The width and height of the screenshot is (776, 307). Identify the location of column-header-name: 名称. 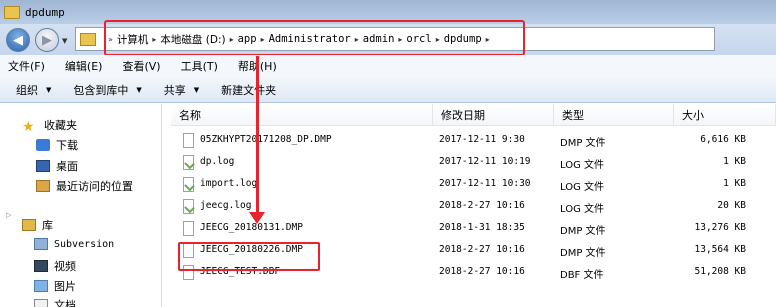
(302, 115).